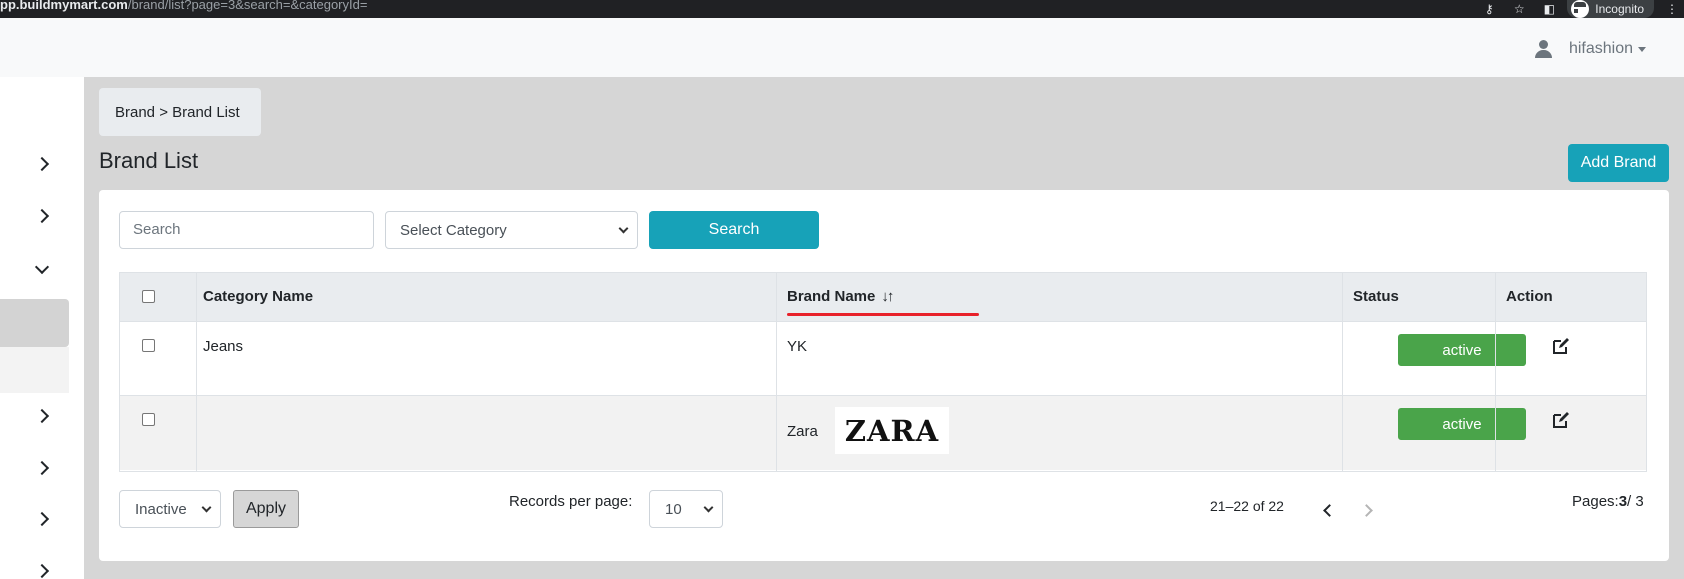  What do you see at coordinates (673, 509) in the screenshot?
I see `records-per-page-value: 10` at bounding box center [673, 509].